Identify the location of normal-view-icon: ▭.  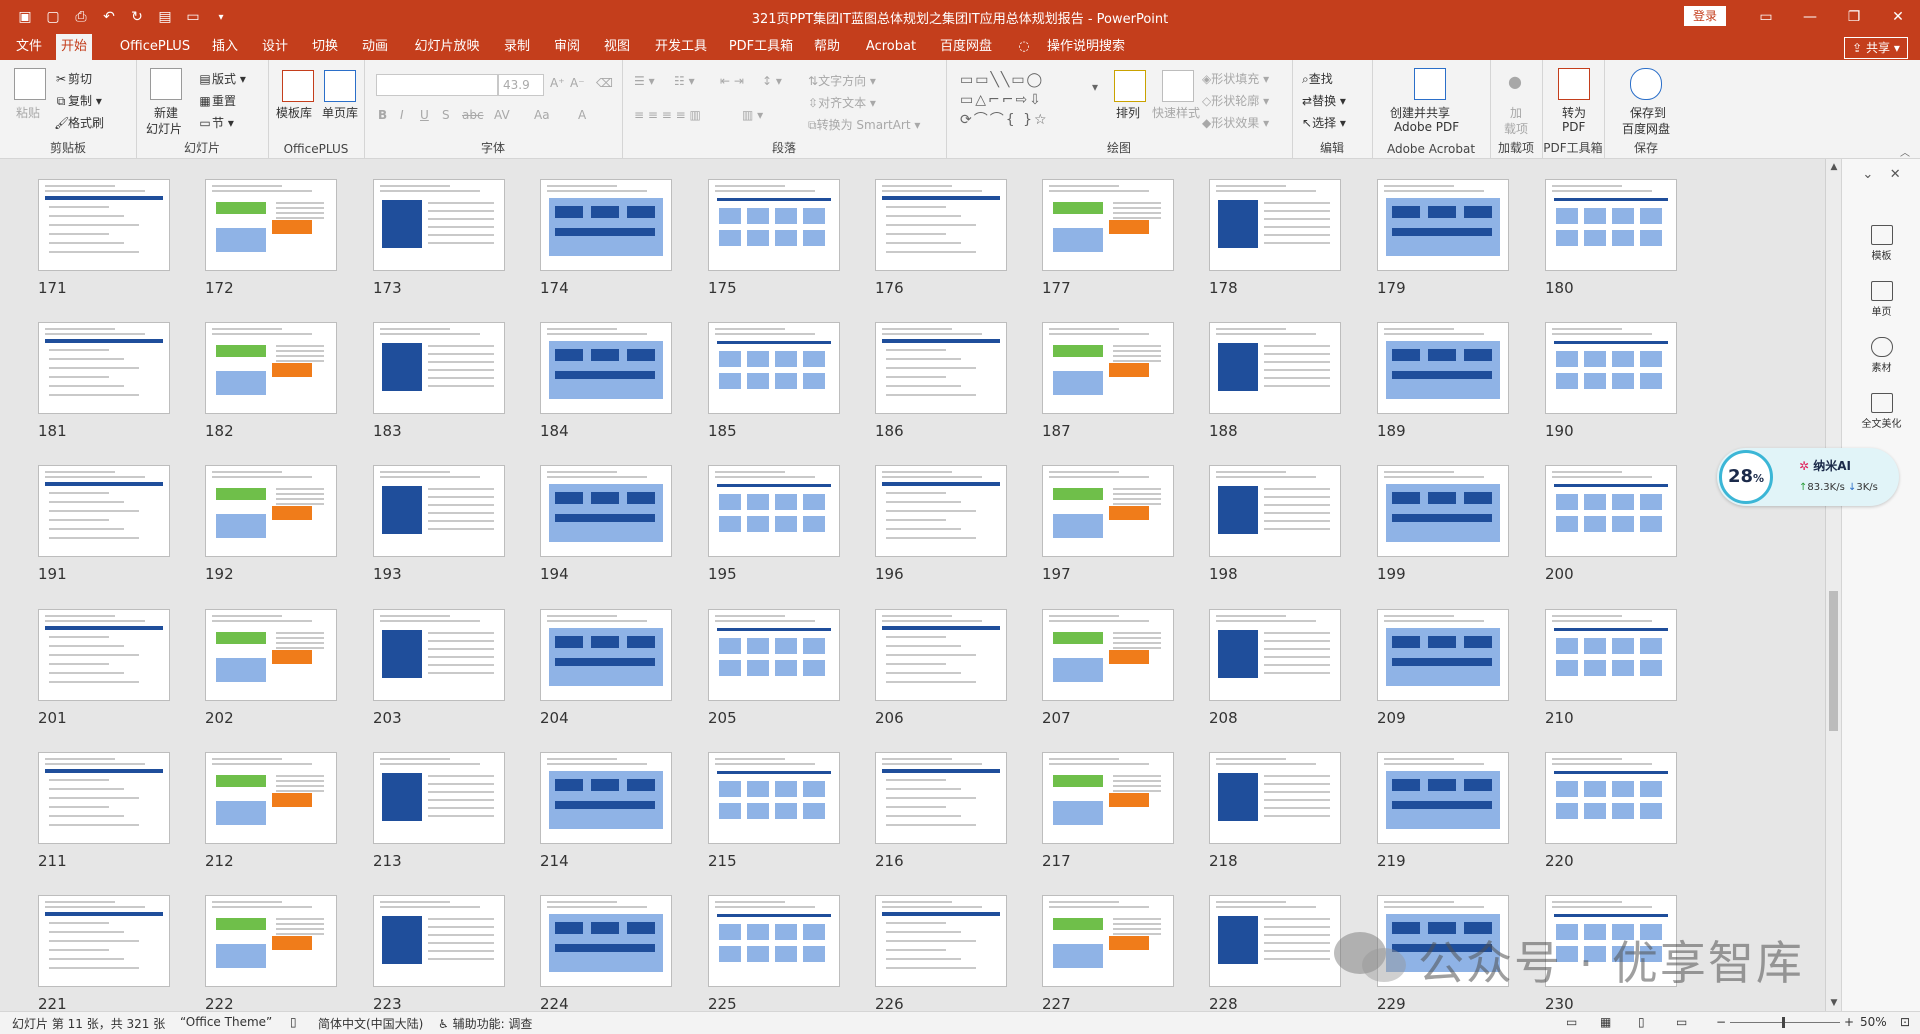
(1571, 1022).